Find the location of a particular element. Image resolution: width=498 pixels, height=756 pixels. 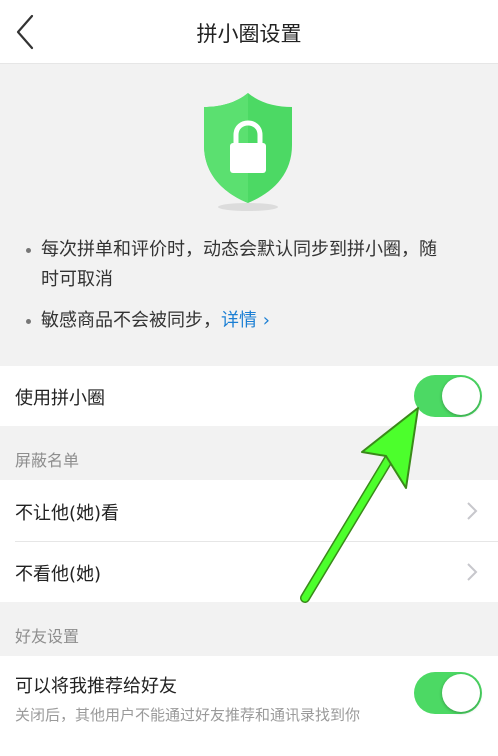

info-bullet-sensitive: 敏感商品不会被同步，详情 › is located at coordinates (241, 321).